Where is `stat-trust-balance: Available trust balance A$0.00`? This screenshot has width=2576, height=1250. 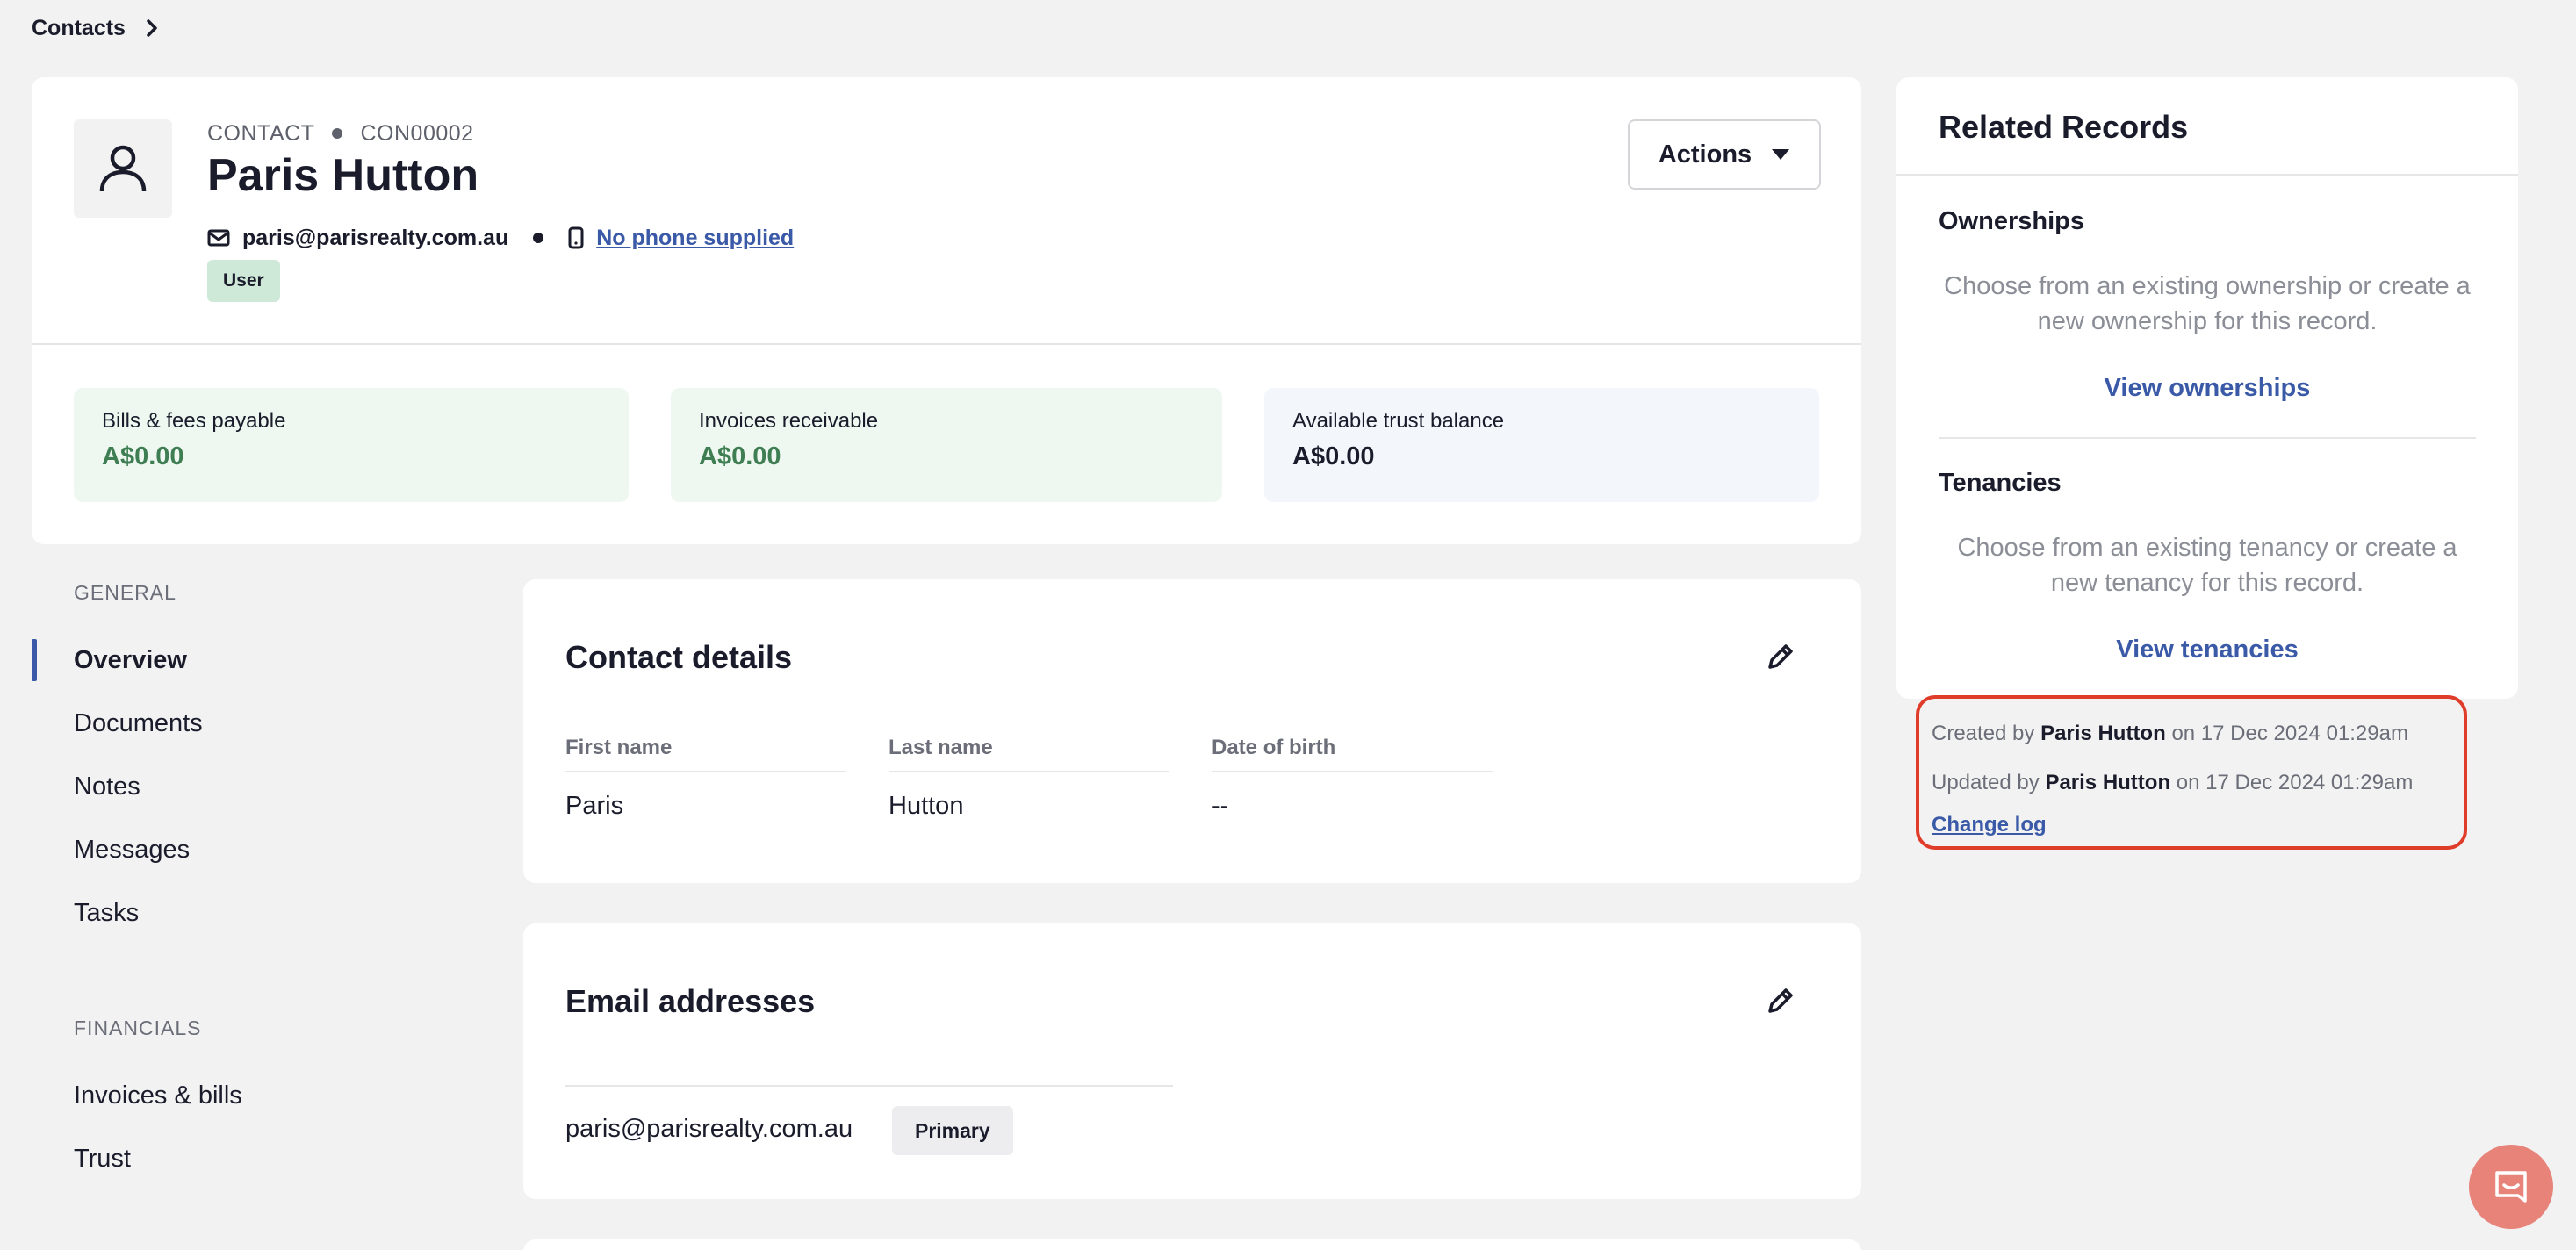 stat-trust-balance: Available trust balance A$0.00 is located at coordinates (1541, 445).